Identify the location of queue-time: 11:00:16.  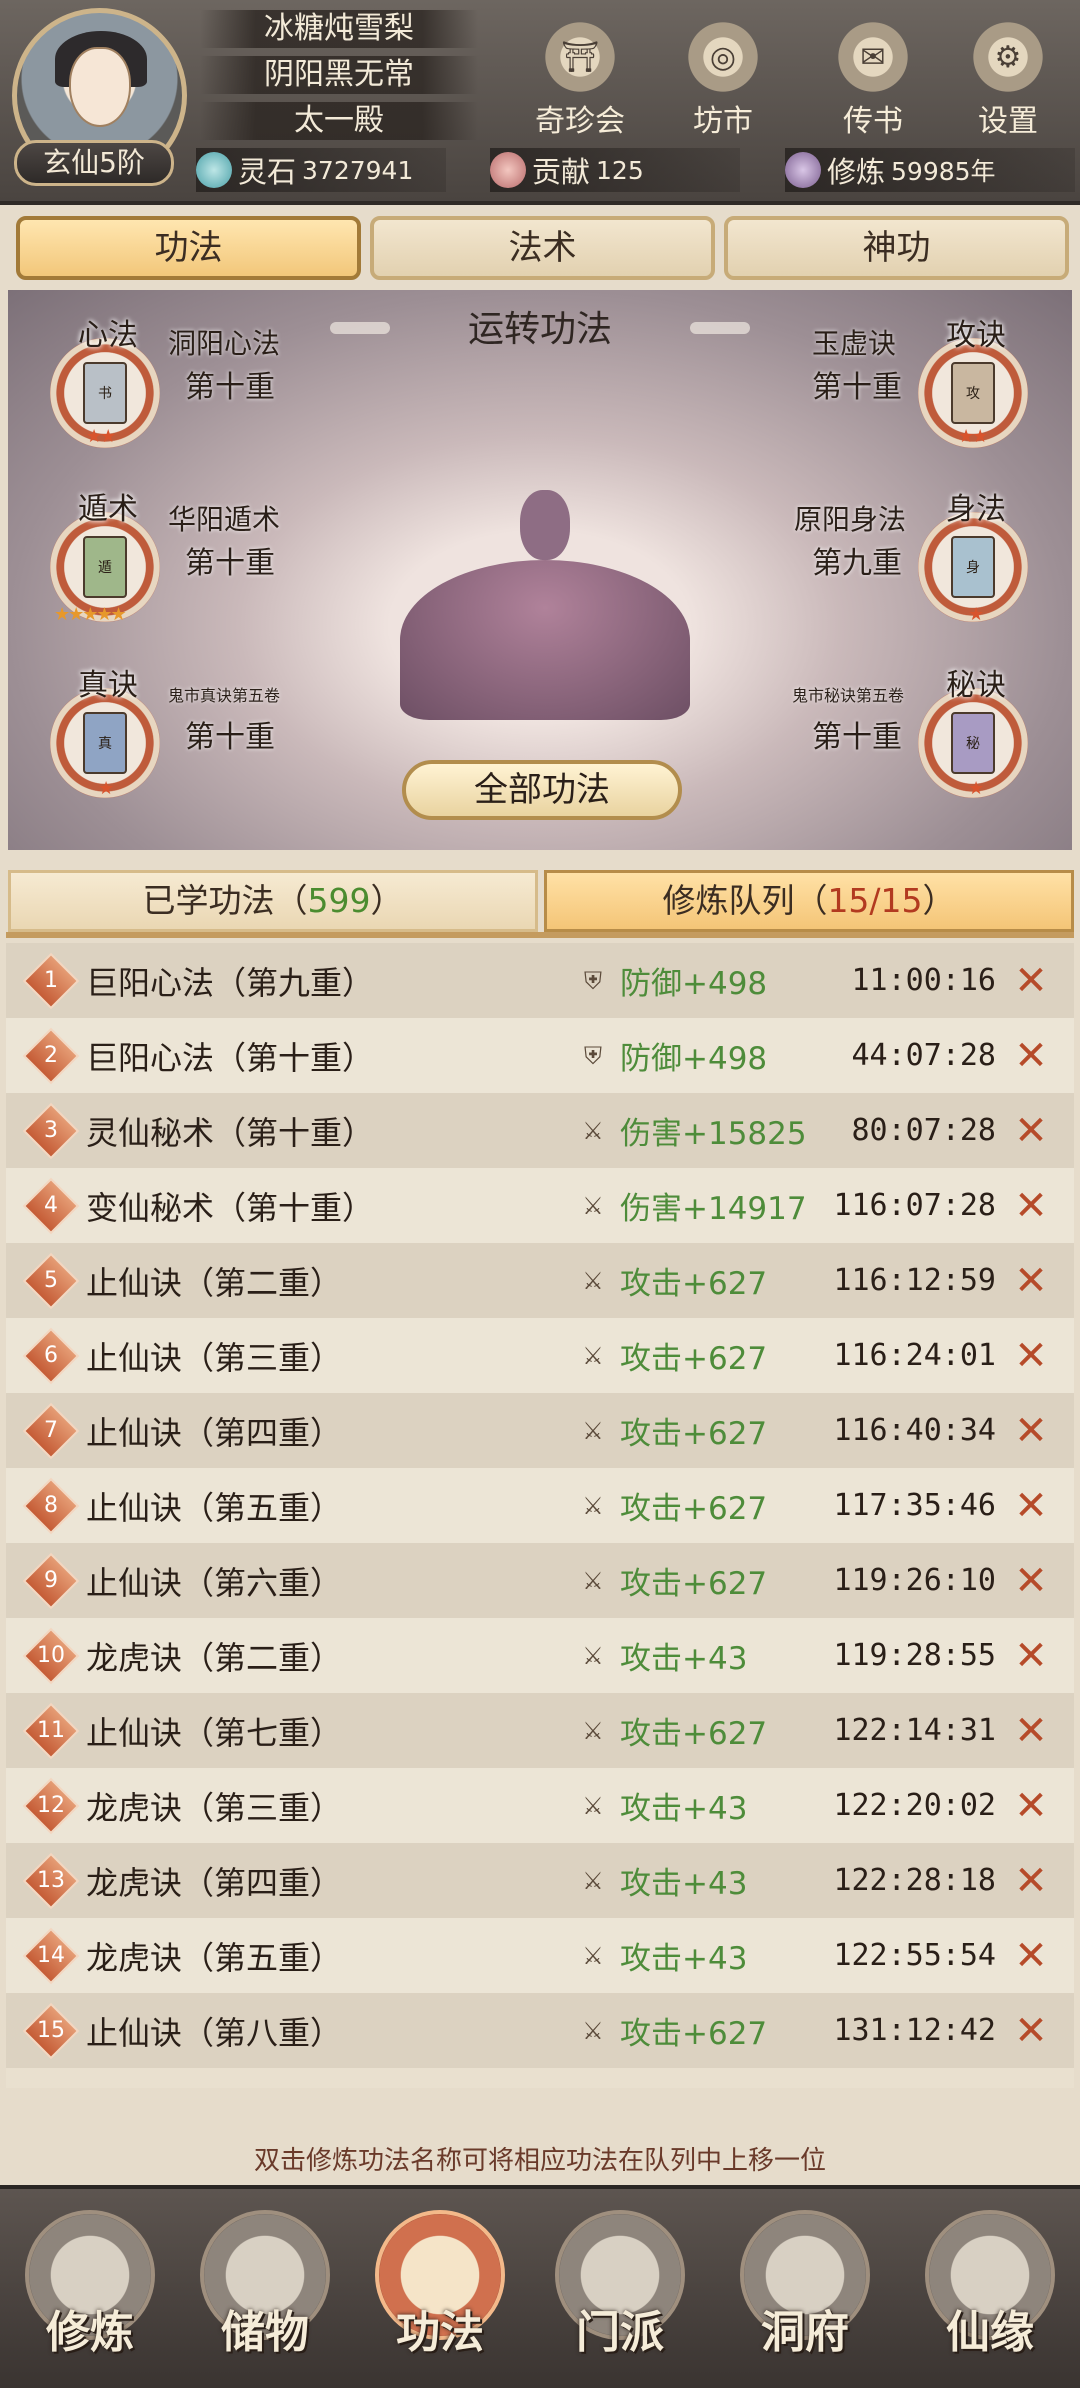
(924, 980).